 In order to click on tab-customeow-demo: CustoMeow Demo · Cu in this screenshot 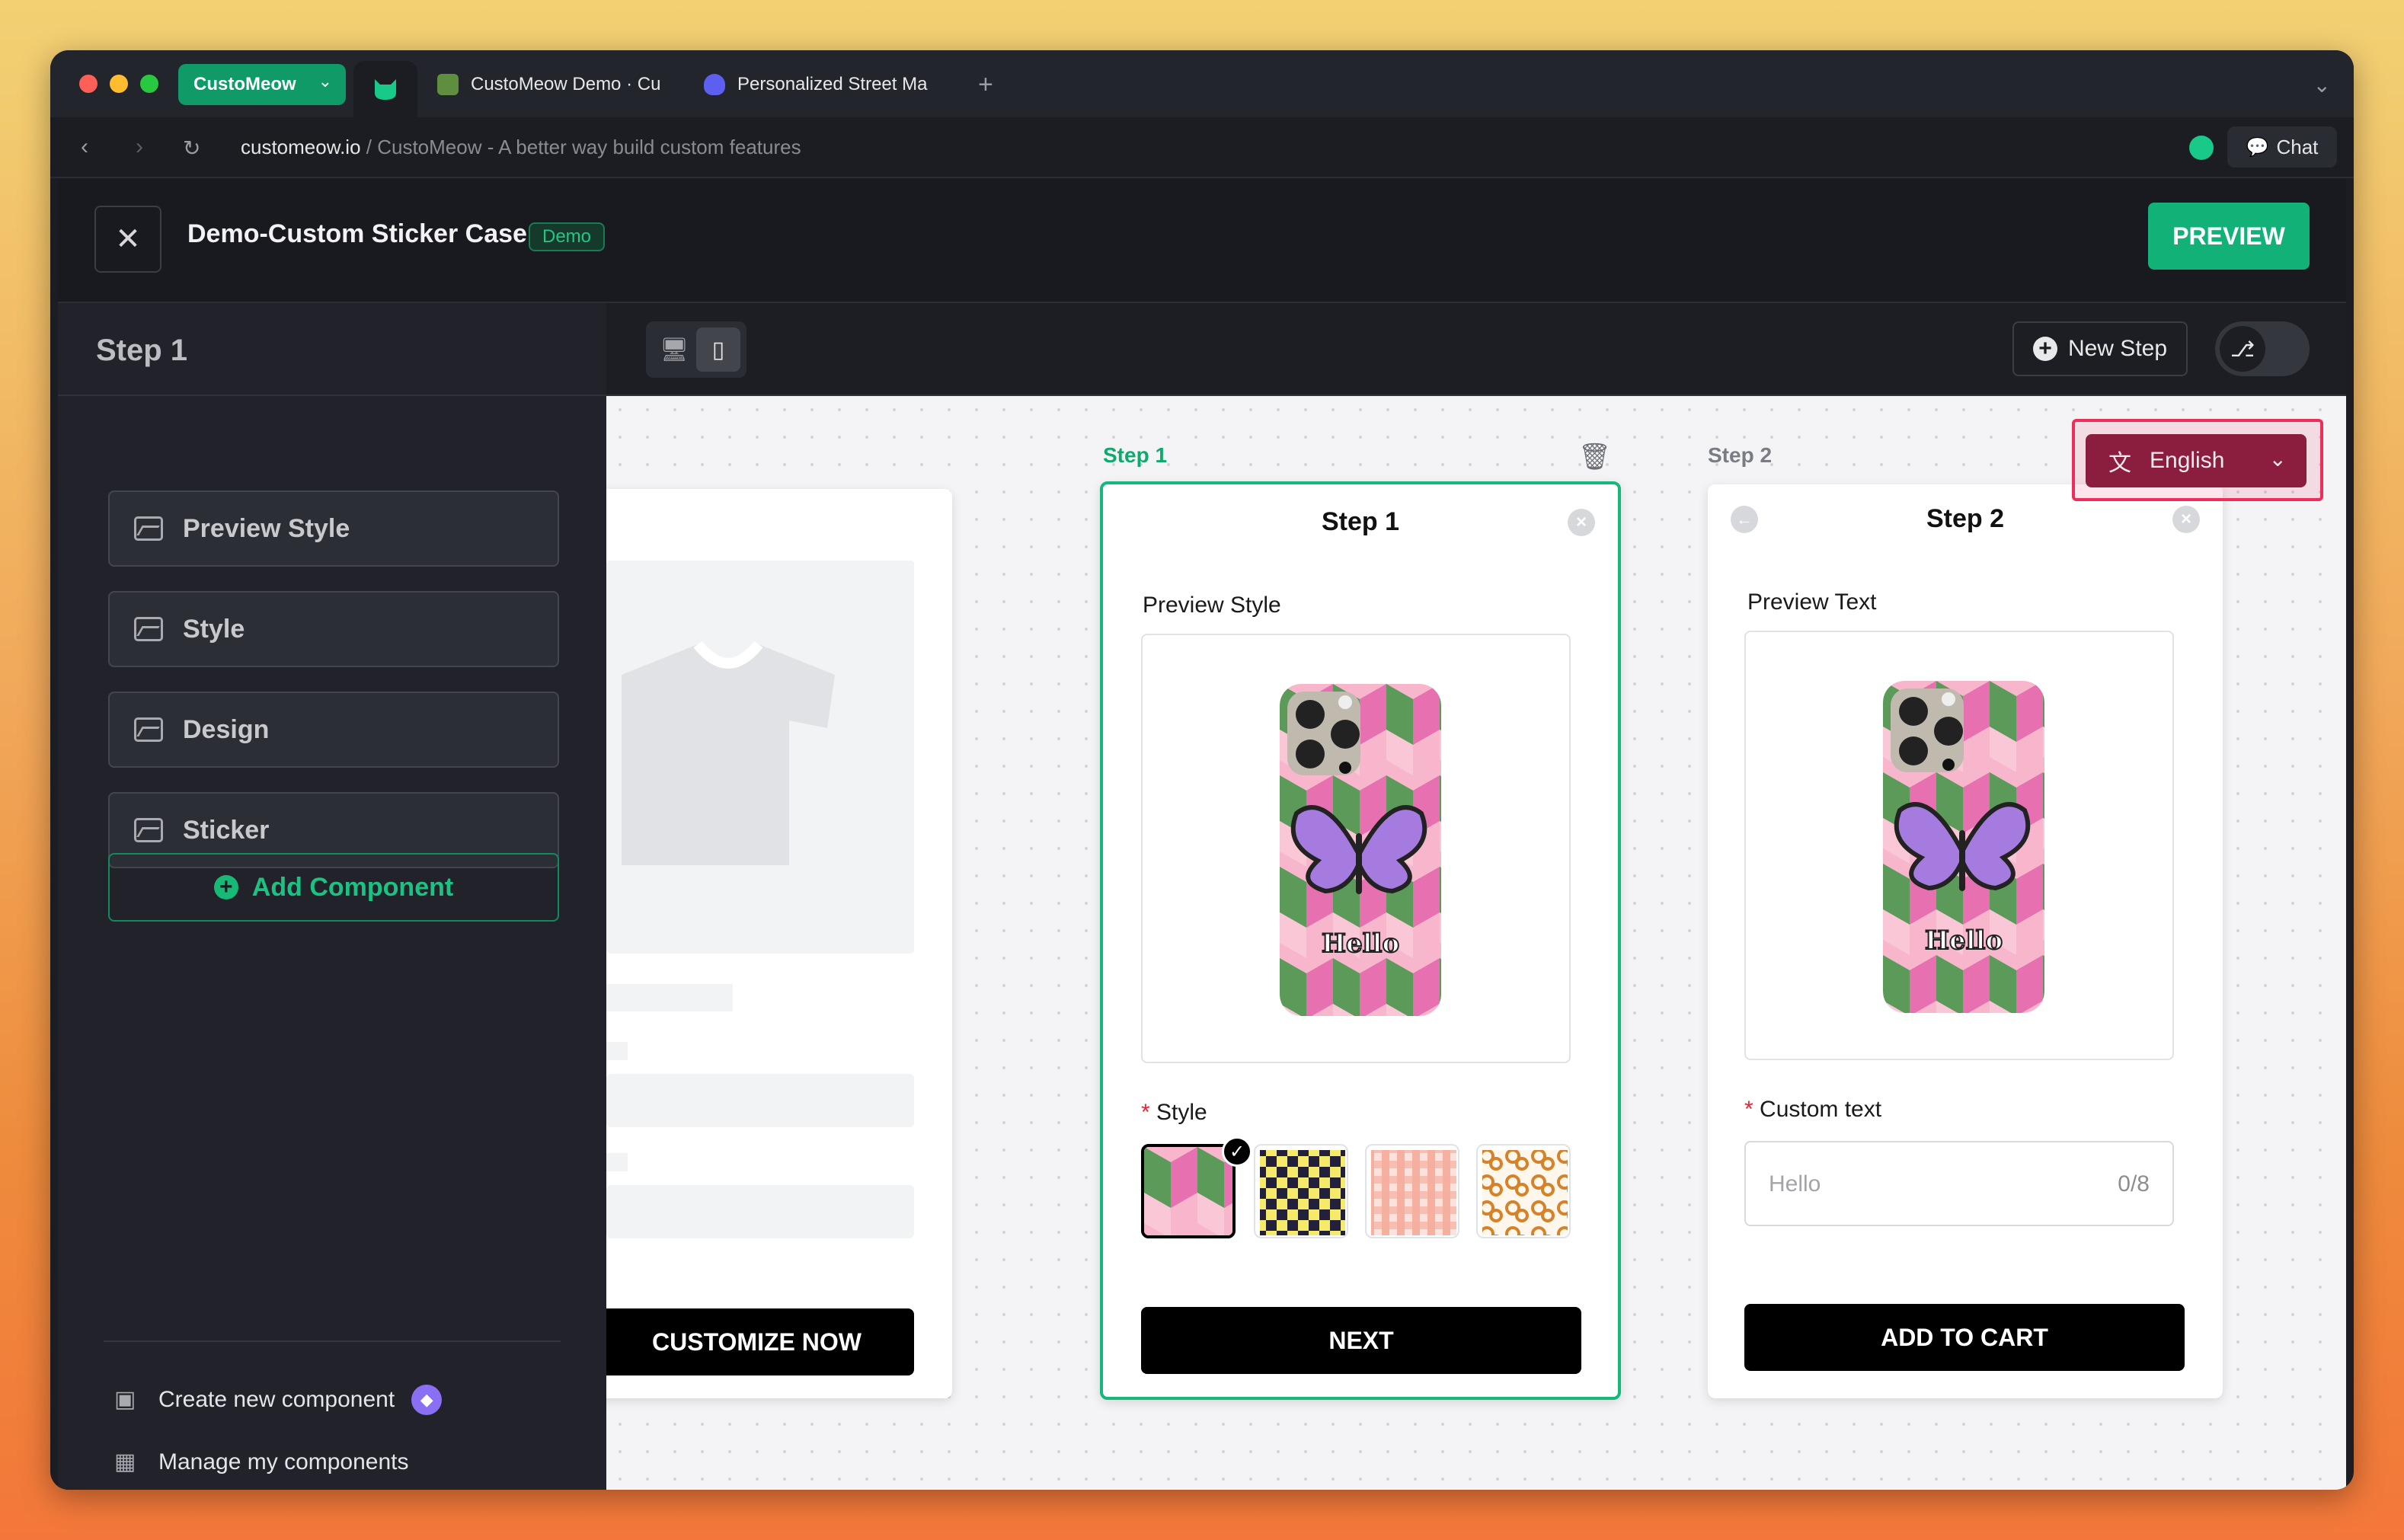, I will do `click(582, 84)`.